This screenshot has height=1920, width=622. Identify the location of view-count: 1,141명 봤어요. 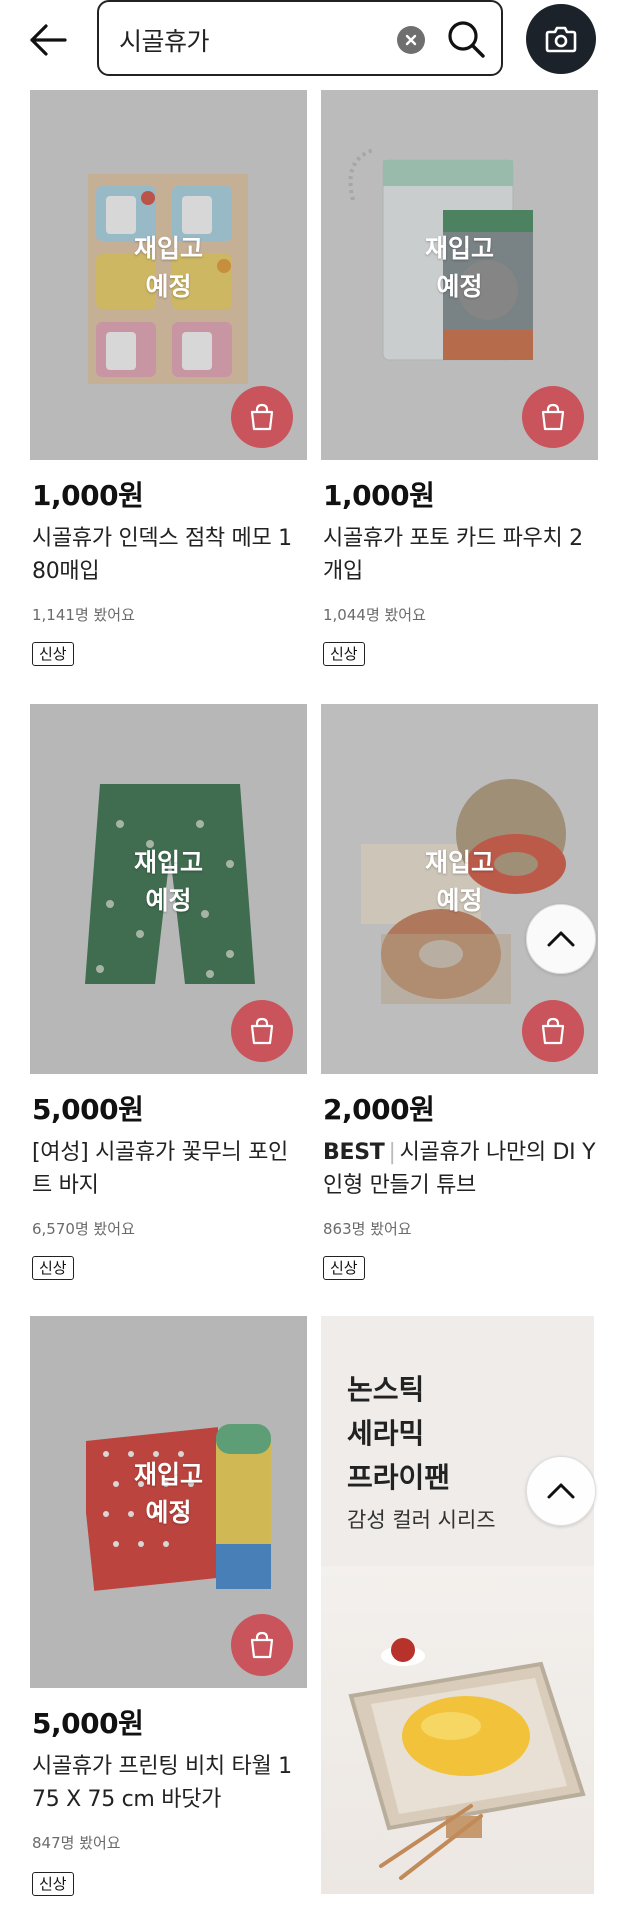
(83, 615).